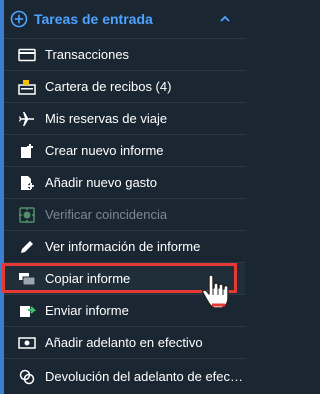 This screenshot has width=320, height=394. I want to click on menu-item-label: Ver información de informe, so click(123, 246).